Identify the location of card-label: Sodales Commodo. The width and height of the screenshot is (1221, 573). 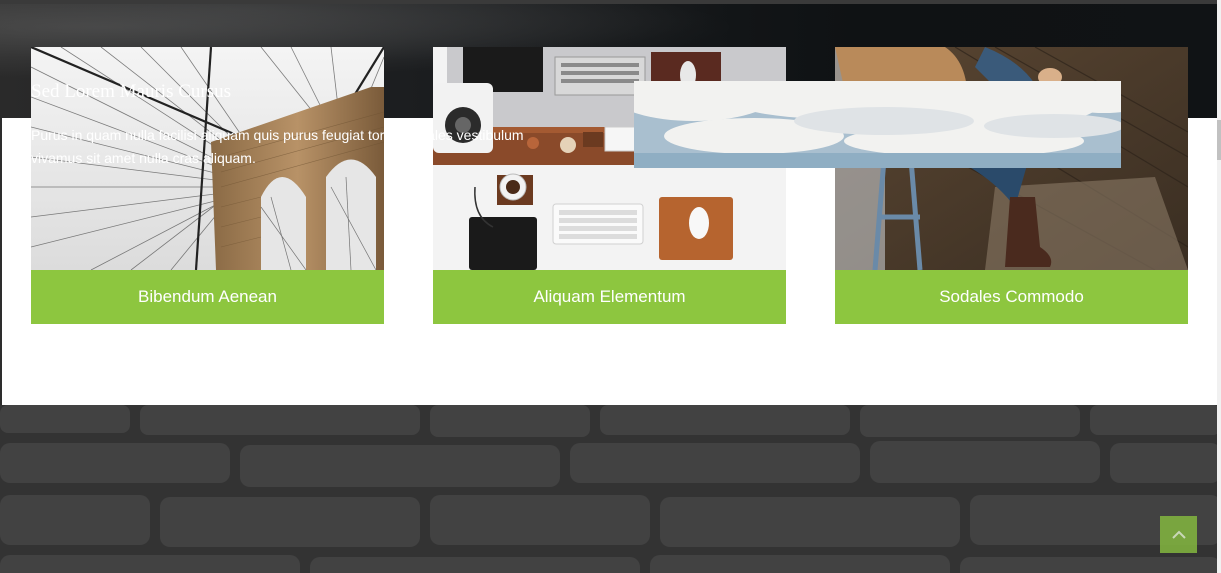
(1011, 297).